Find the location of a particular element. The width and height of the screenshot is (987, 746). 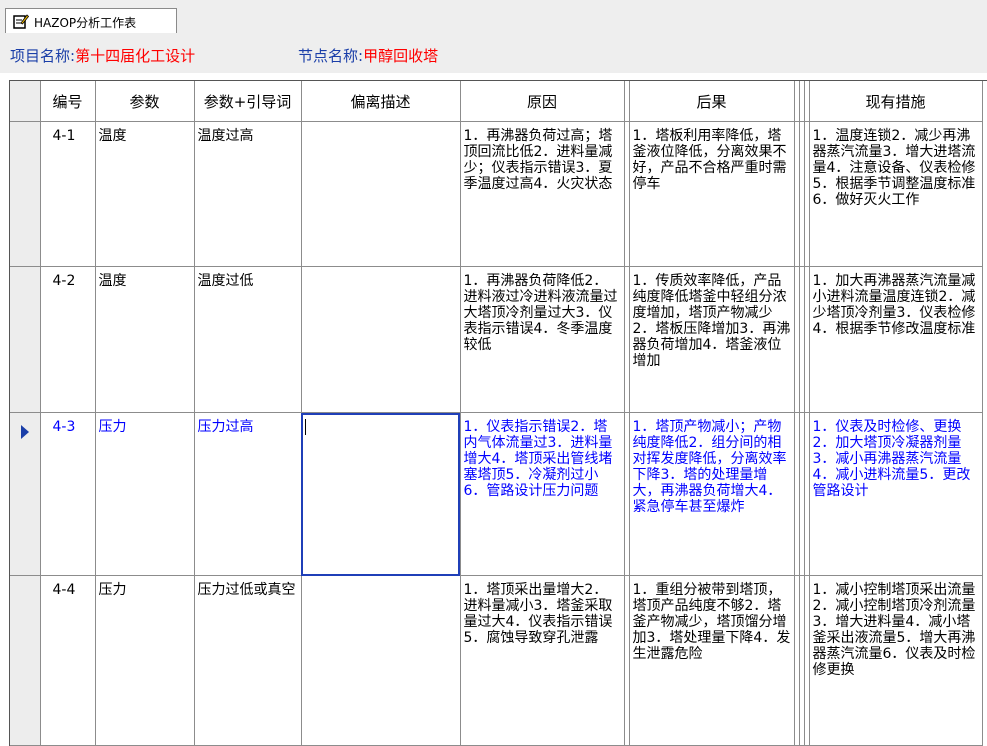

cell-consequence: 1．塔板利用率降低，塔釜液位降低，分离效果不好，产品不合格严重时需停车 is located at coordinates (712, 194).